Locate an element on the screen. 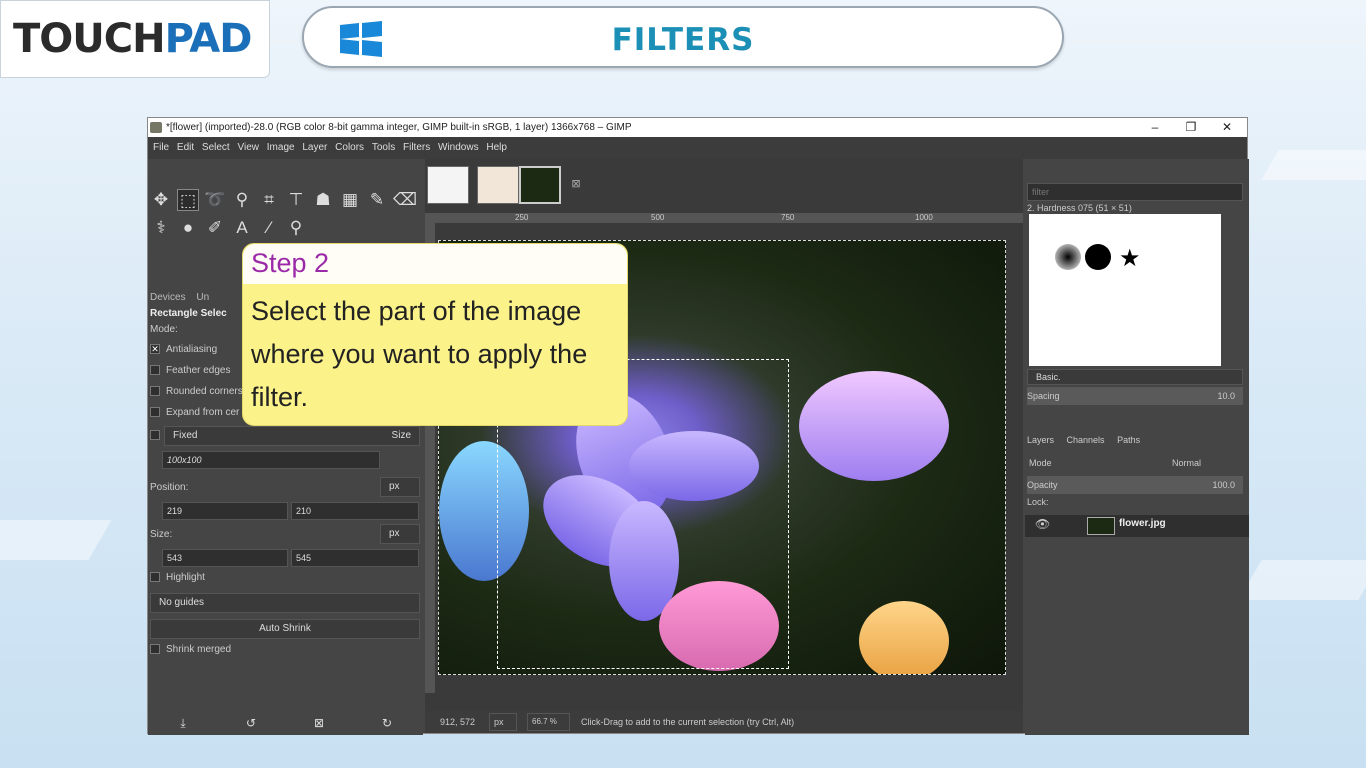  menu-view: View is located at coordinates (249, 147).